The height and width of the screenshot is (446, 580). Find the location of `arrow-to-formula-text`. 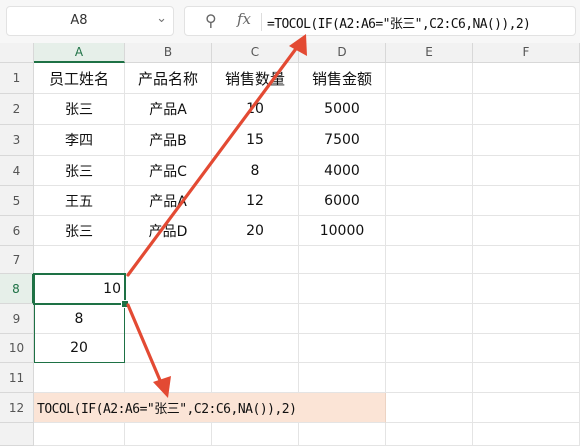

arrow-to-formula-text is located at coordinates (148, 350).